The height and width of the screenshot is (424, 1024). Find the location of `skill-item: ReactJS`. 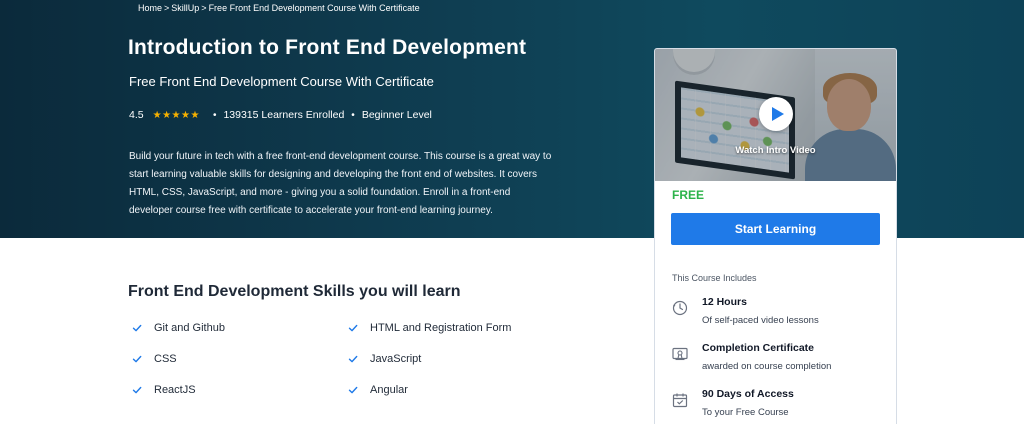

skill-item: ReactJS is located at coordinates (164, 390).